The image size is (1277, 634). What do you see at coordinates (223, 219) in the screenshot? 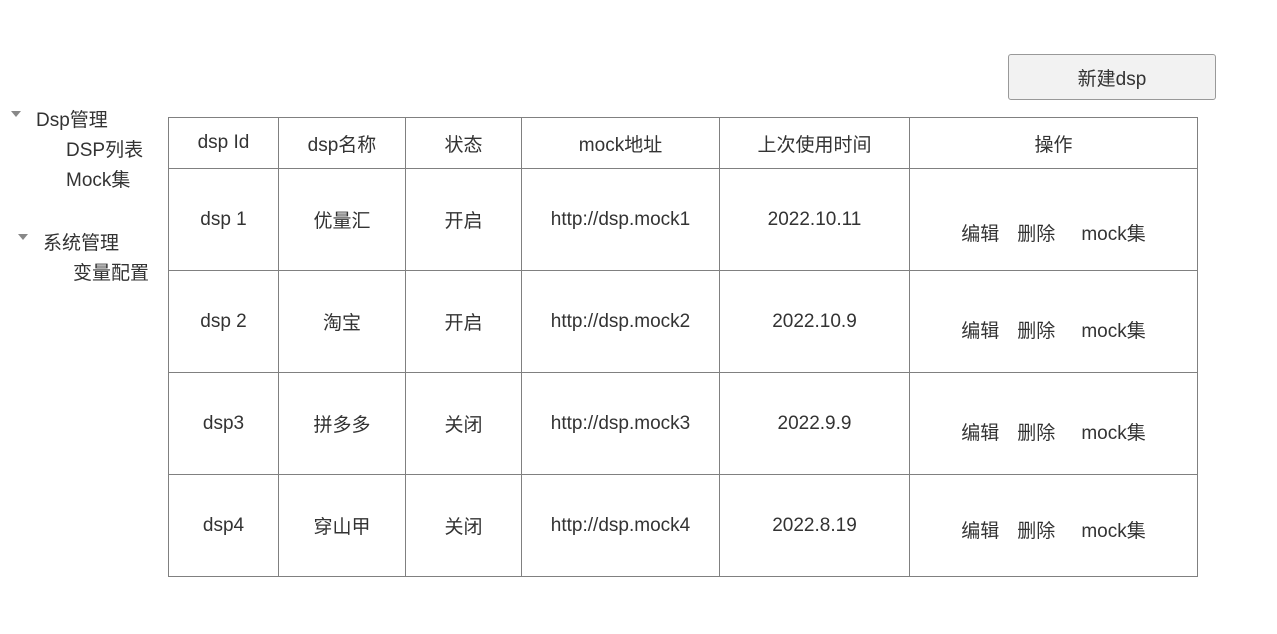
I see `cell-dsp-id: dsp 1` at bounding box center [223, 219].